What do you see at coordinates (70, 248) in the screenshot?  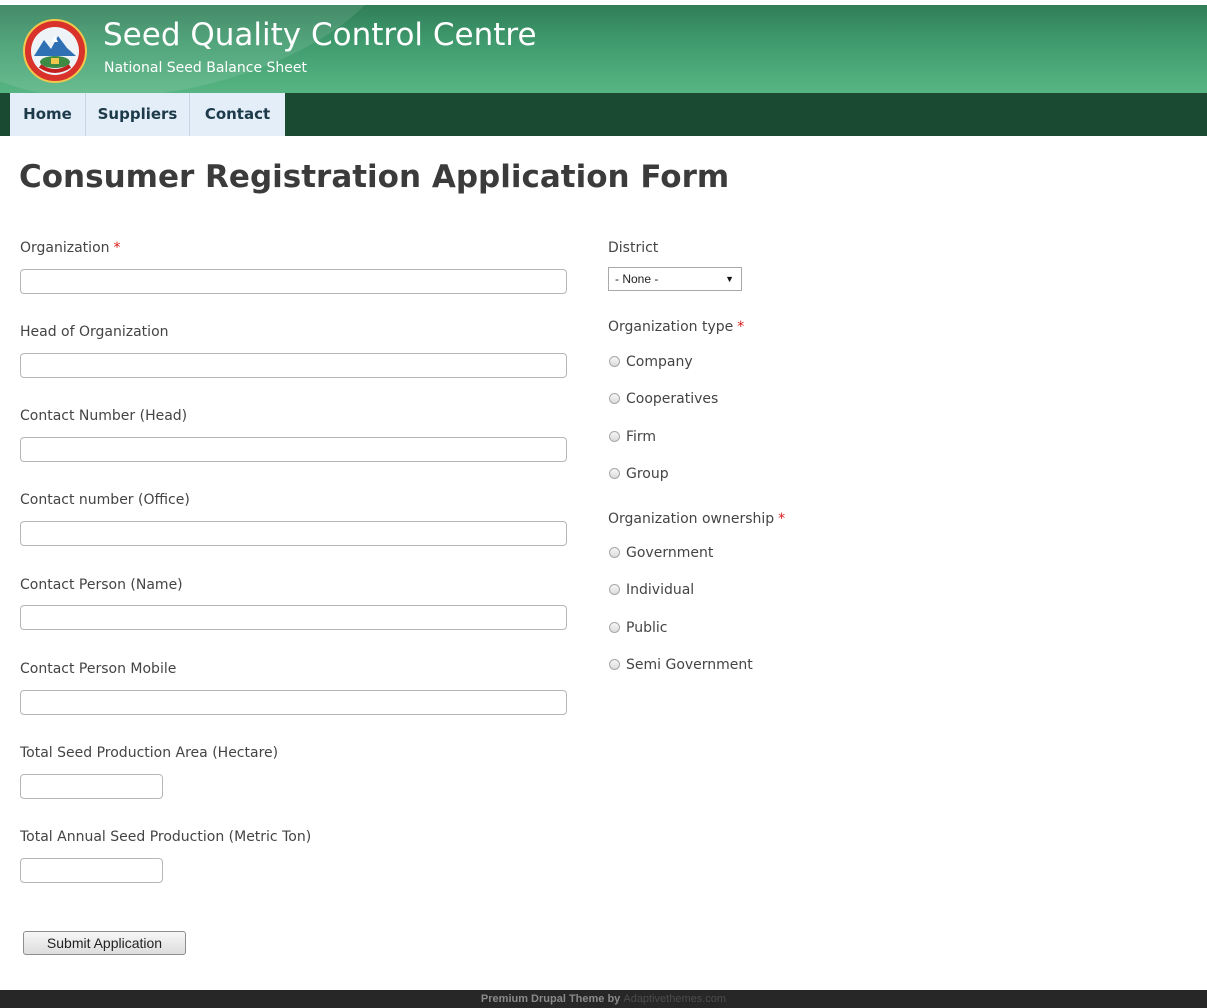 I see `organization-label: Organization *` at bounding box center [70, 248].